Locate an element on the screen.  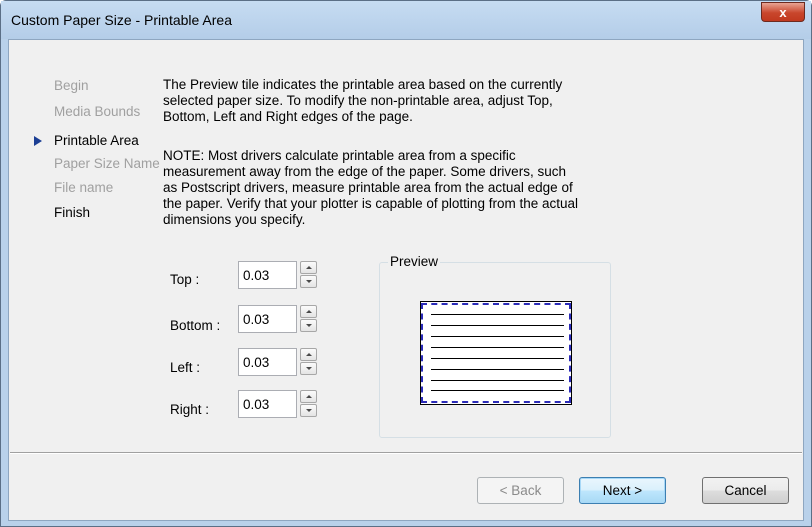
window-title: Custom Paper Size - Printable Area is located at coordinates (121, 20).